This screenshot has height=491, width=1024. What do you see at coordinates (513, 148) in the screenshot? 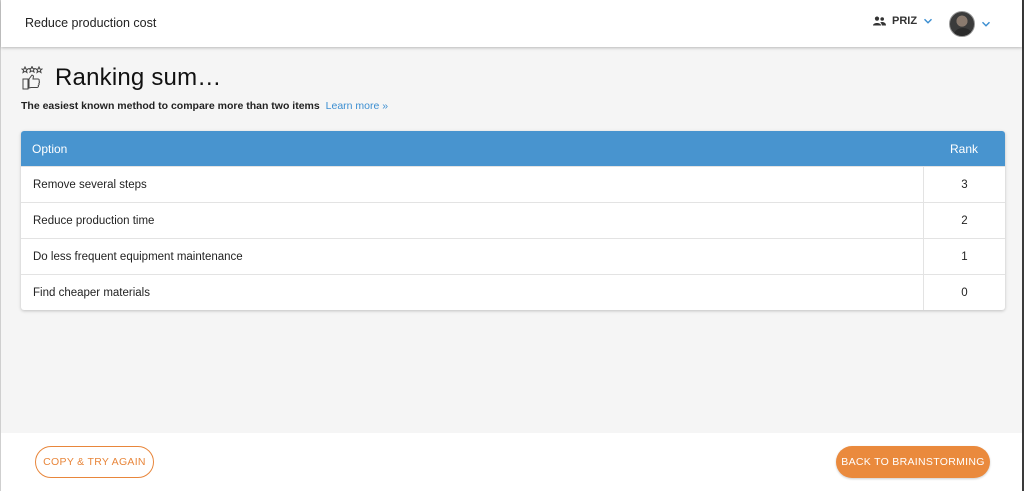
I see `table-header: Option Rank` at bounding box center [513, 148].